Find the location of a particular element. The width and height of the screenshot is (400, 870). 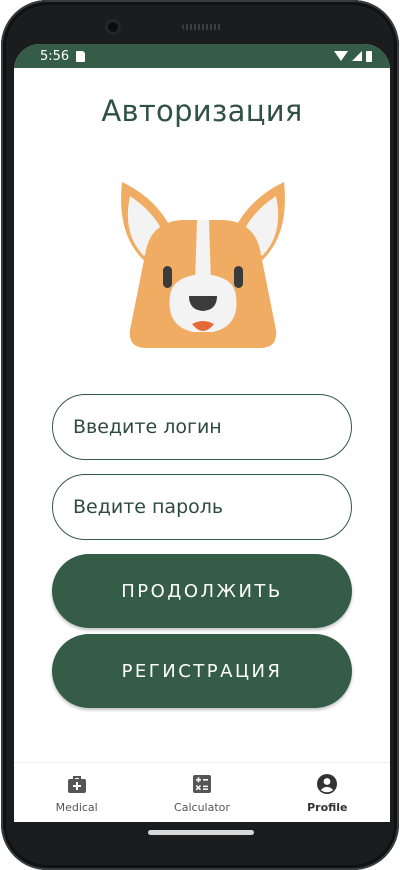

continue-button-label: ПРОДОЛЖИТЬ is located at coordinates (202, 591).